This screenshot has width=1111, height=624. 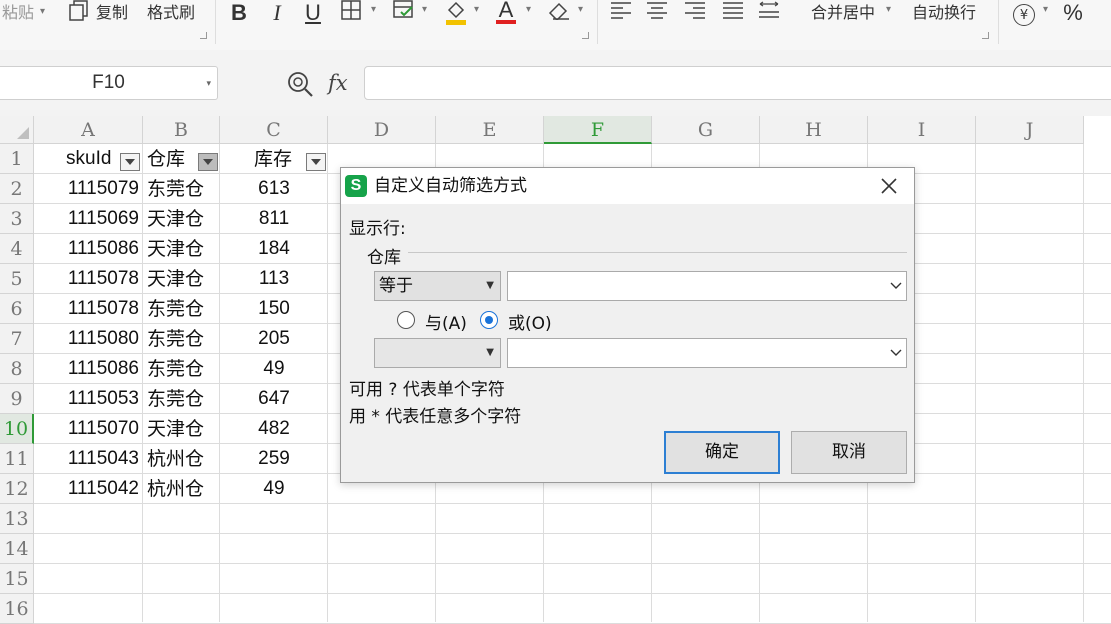 I want to click on percent-button: %, so click(x=1073, y=13).